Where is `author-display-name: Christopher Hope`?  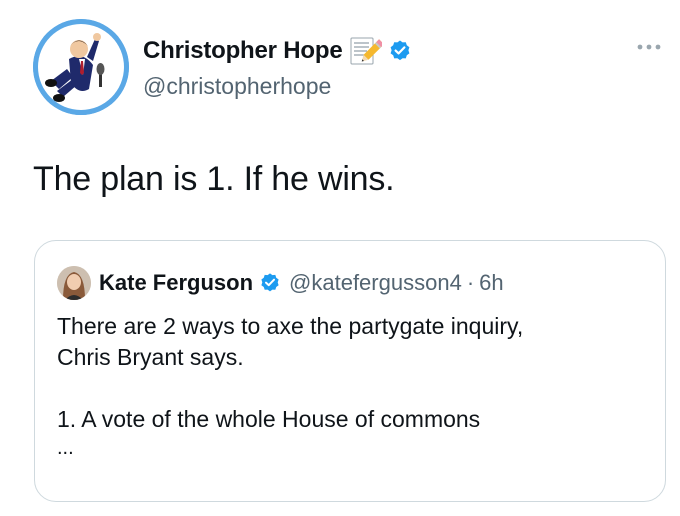 author-display-name: Christopher Hope is located at coordinates (243, 51).